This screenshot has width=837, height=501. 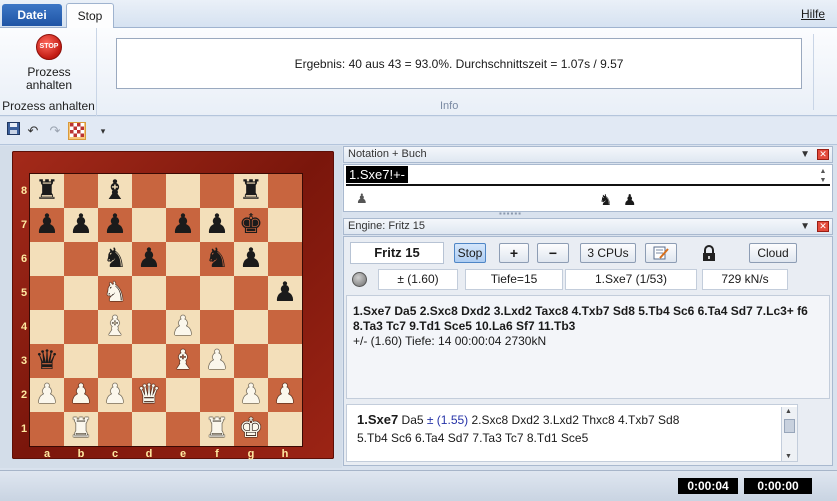 What do you see at coordinates (588, 176) in the screenshot?
I see `notation-line: 1.Sxe7!+-` at bounding box center [588, 176].